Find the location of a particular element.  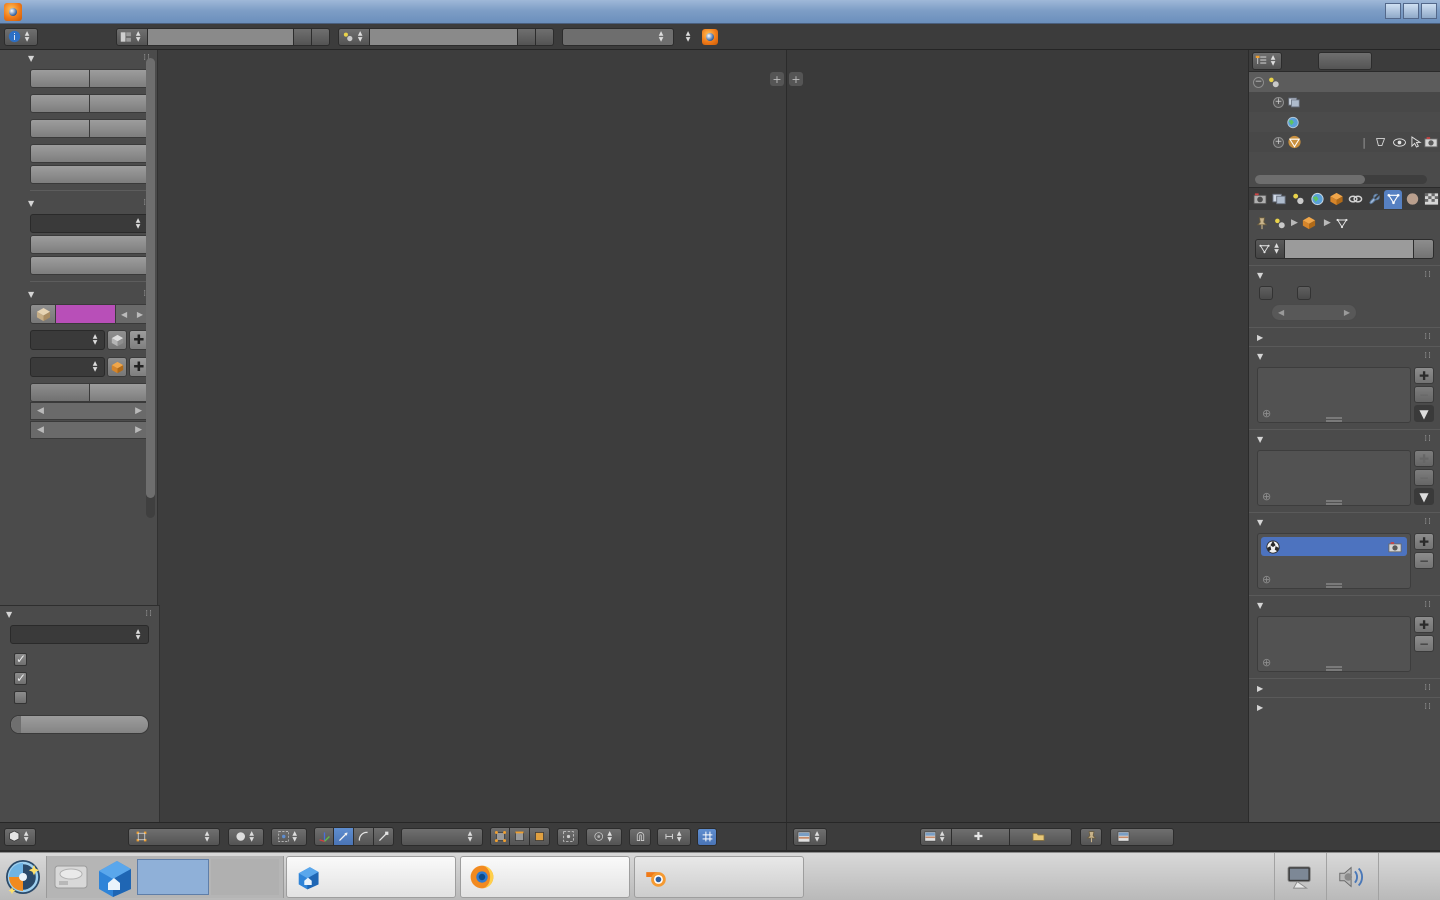

add-scene-button is located at coordinates (527, 36).